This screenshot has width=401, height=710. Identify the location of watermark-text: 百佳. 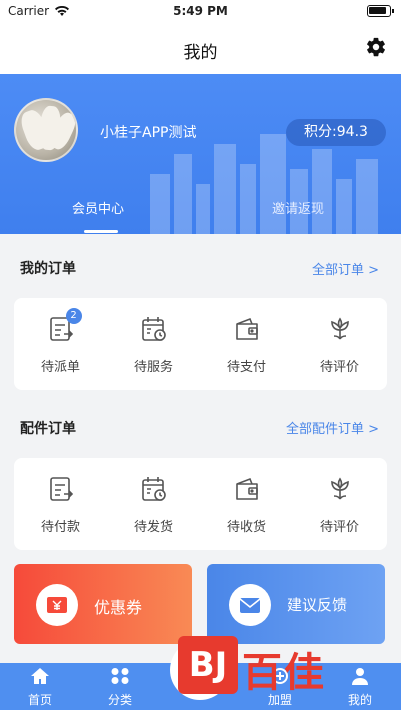
(284, 673).